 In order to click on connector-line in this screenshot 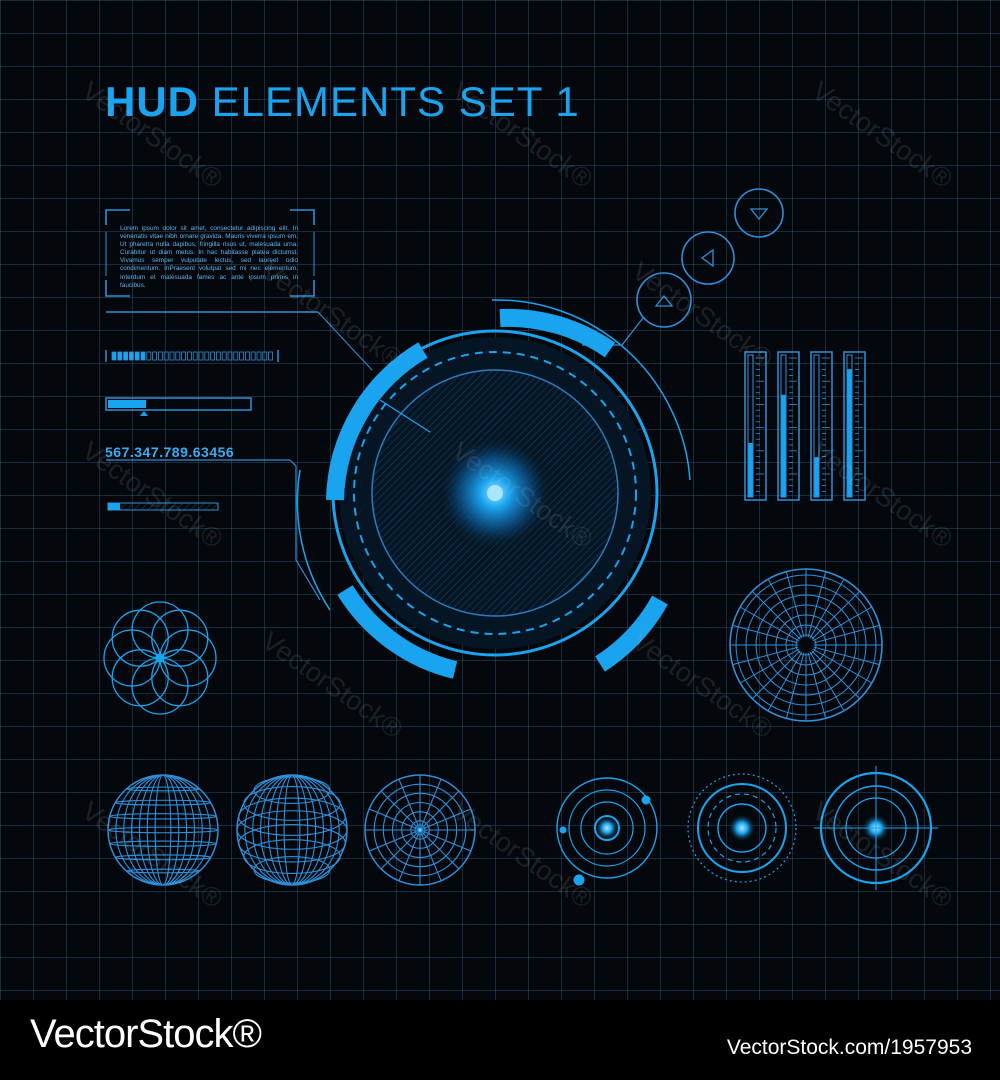, I will do `click(345, 341)`.